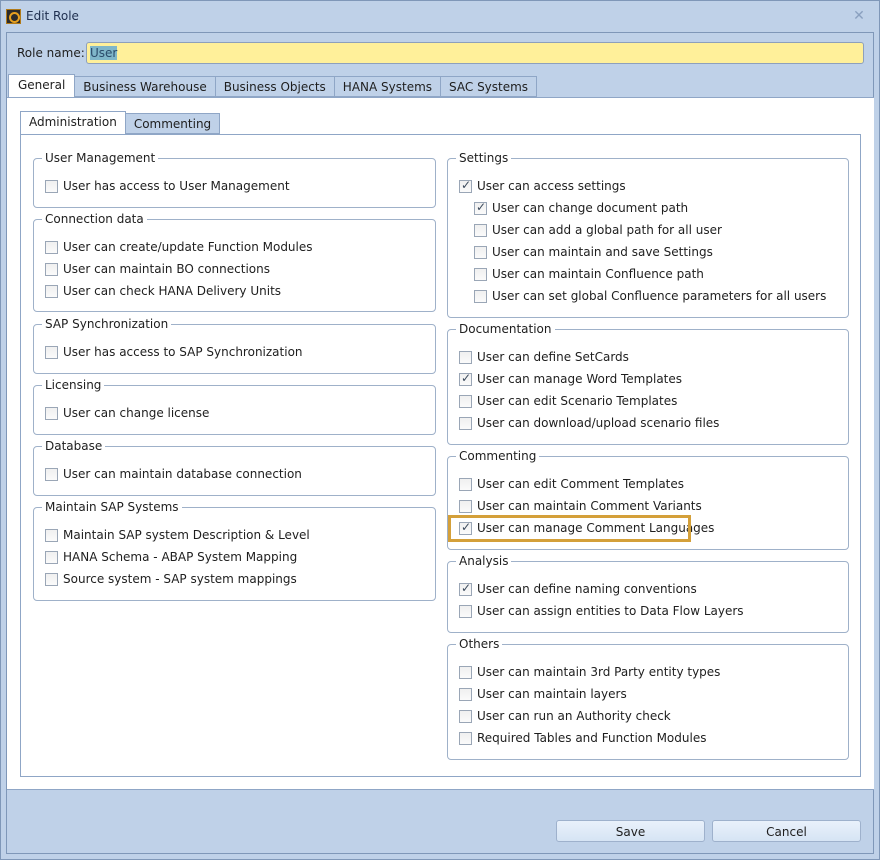 The image size is (880, 860). I want to click on checkbox-user-can-manage-comment-languages: User can manage Comment Languages, so click(586, 528).